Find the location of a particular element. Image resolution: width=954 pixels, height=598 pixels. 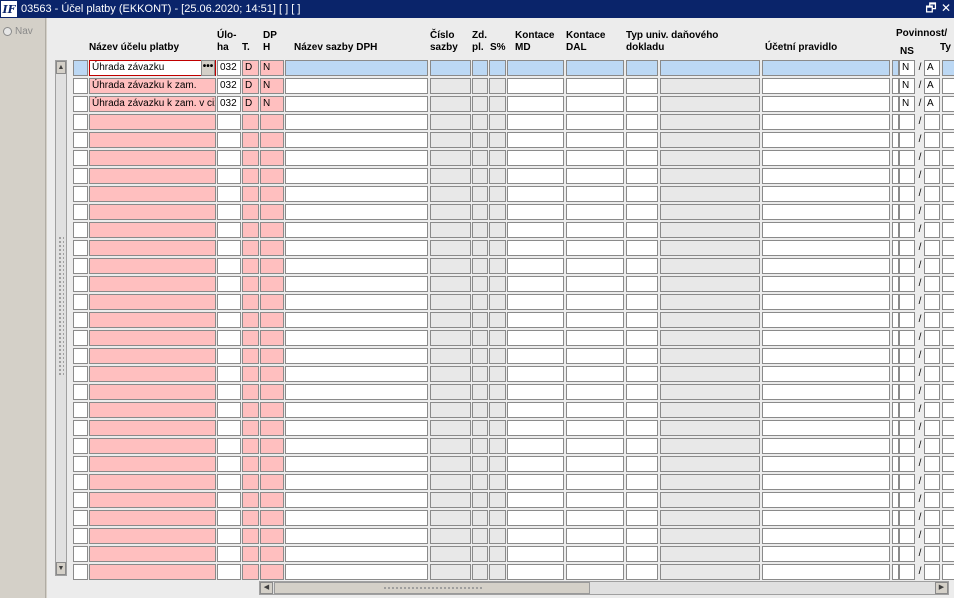

cell-uloha: 032 is located at coordinates (229, 86).